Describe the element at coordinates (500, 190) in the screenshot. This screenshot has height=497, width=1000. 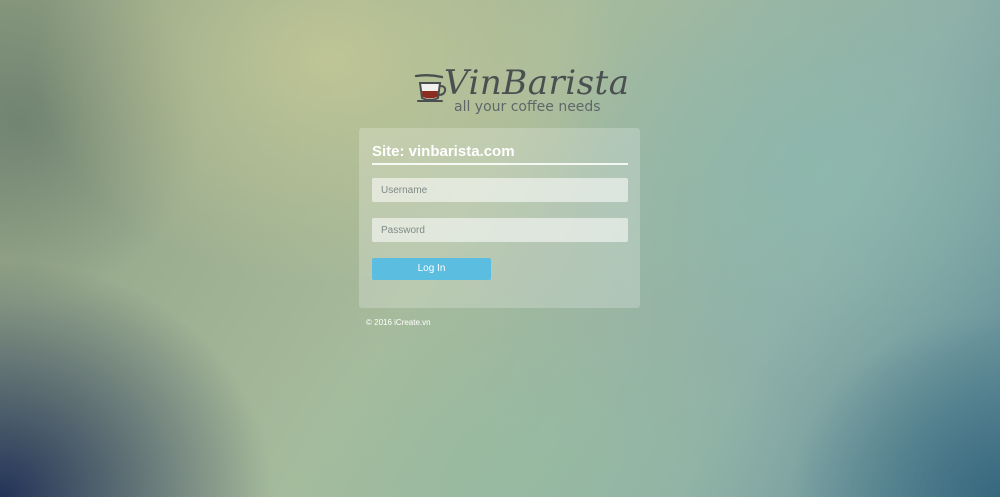
I see `username-input` at that location.